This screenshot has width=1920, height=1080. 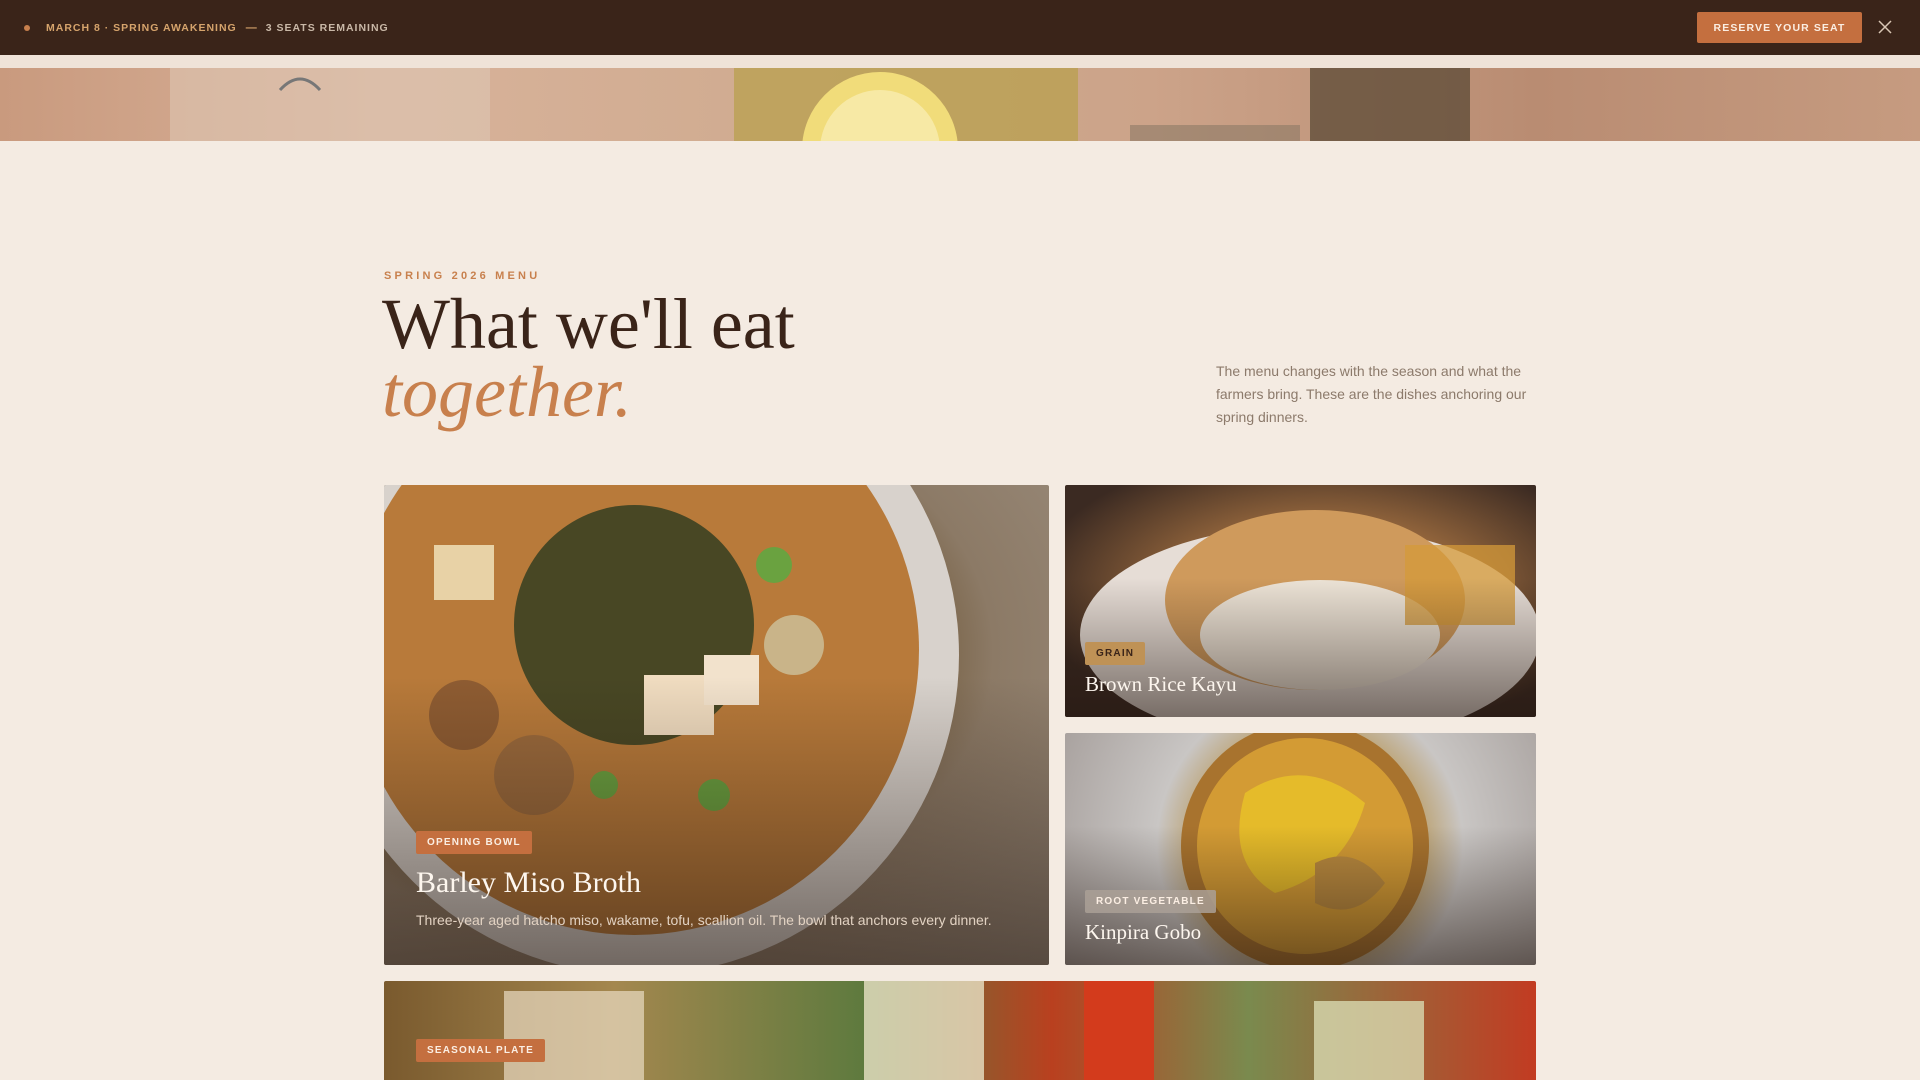 What do you see at coordinates (1161, 684) in the screenshot?
I see `dish-name: Brown Rice Kayu` at bounding box center [1161, 684].